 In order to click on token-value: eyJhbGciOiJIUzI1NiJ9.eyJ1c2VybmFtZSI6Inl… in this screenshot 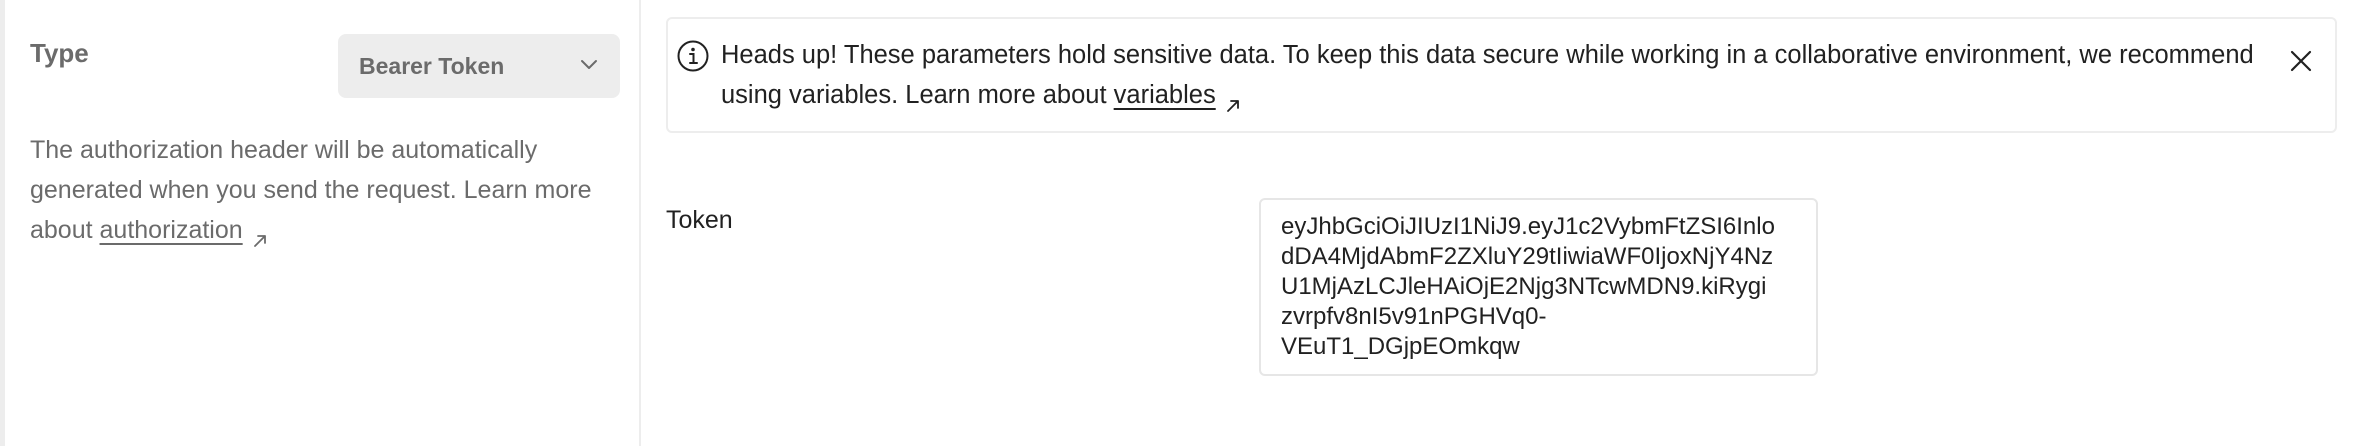, I will do `click(1528, 286)`.